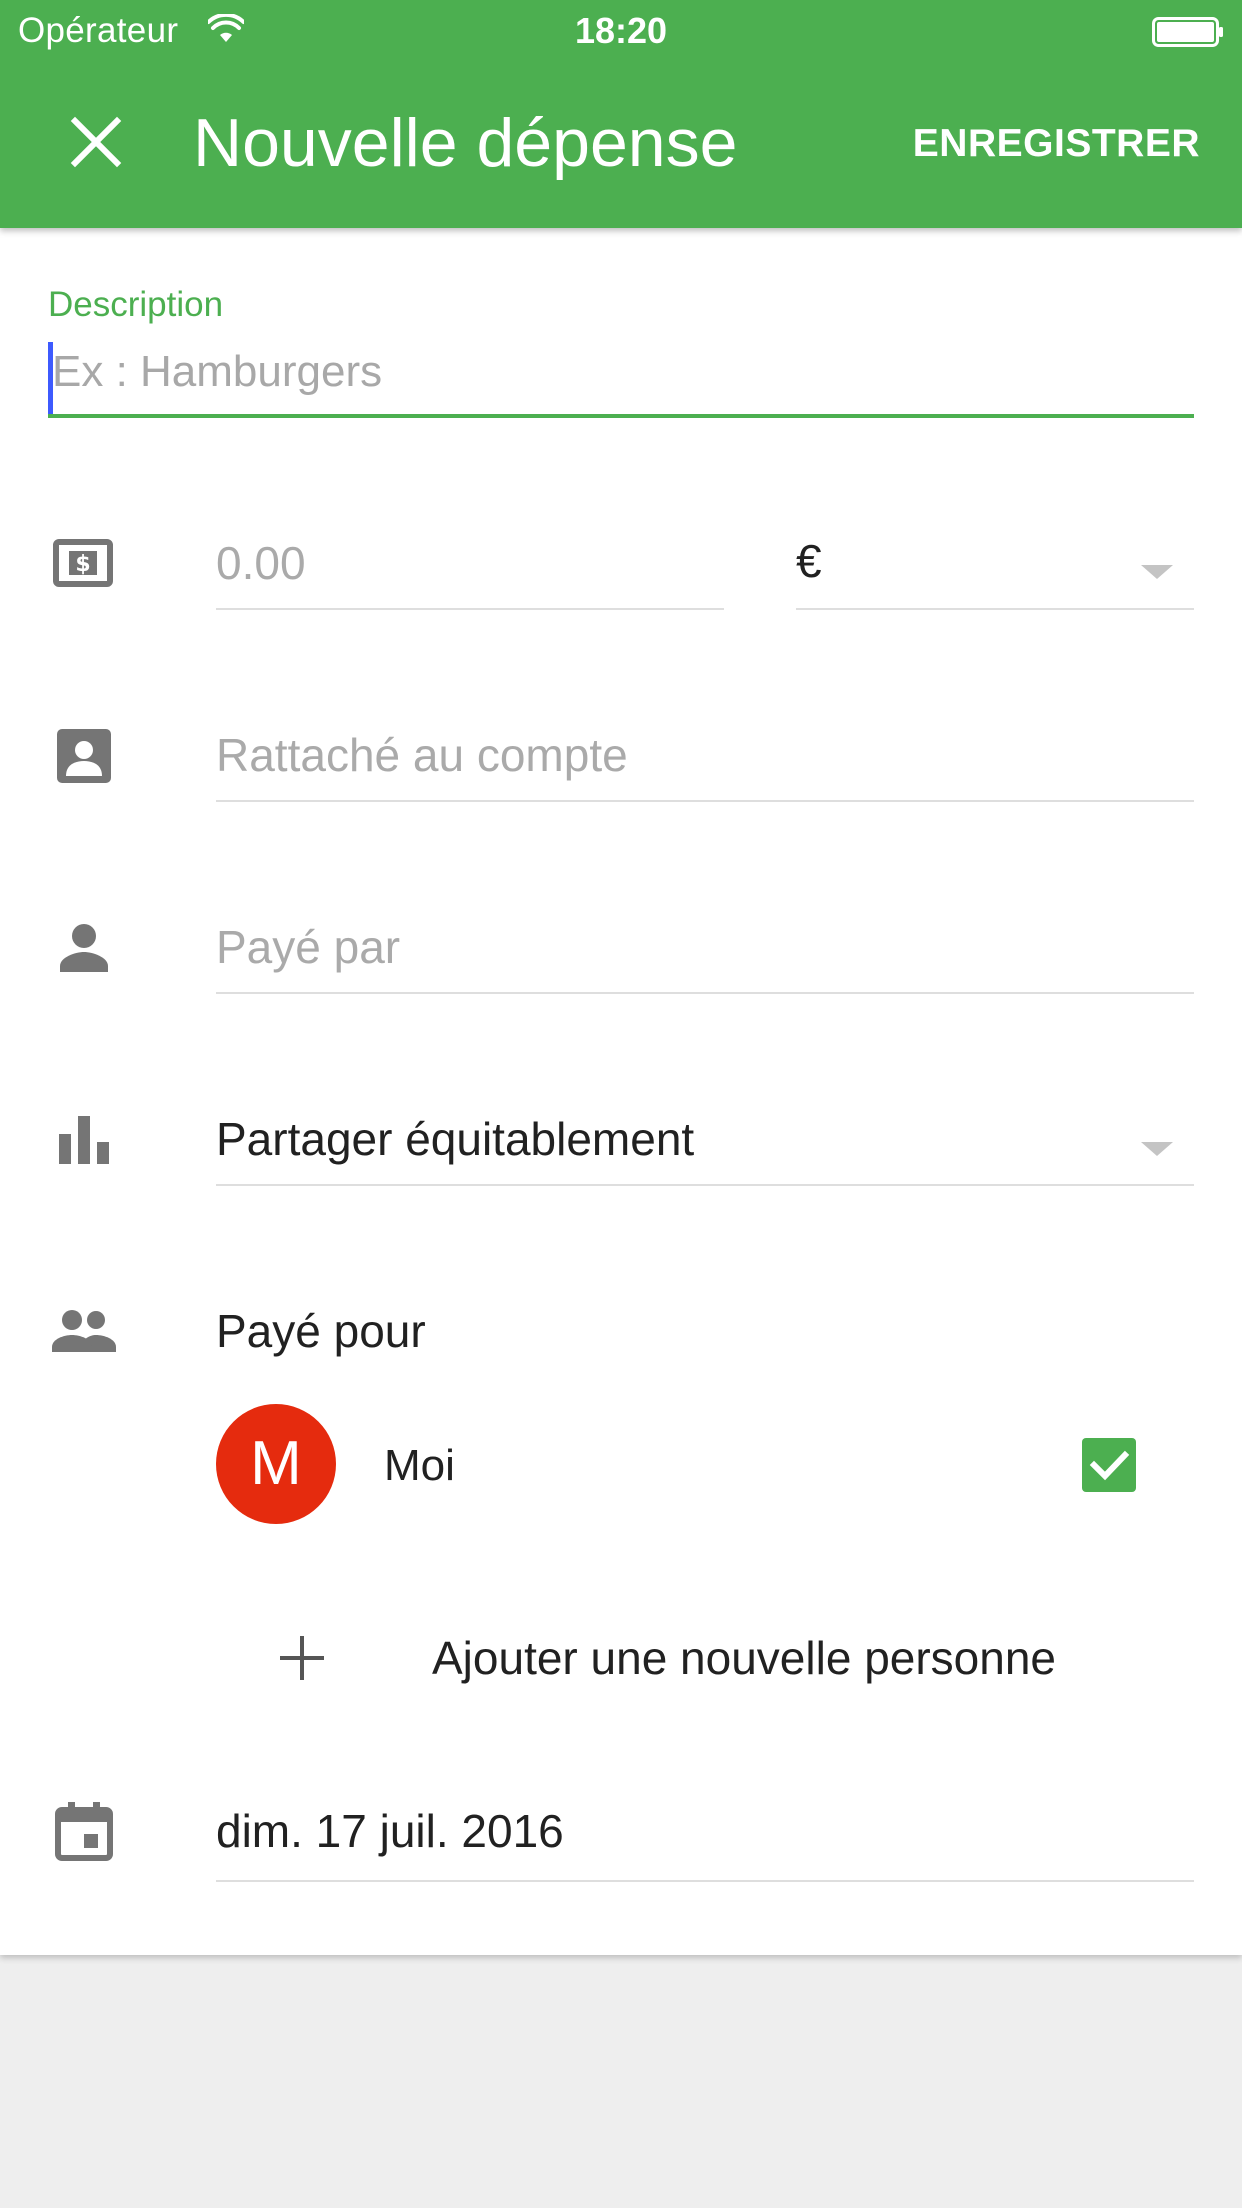  Describe the element at coordinates (455, 1139) in the screenshot. I see `split-select: Partager équitablement` at that location.